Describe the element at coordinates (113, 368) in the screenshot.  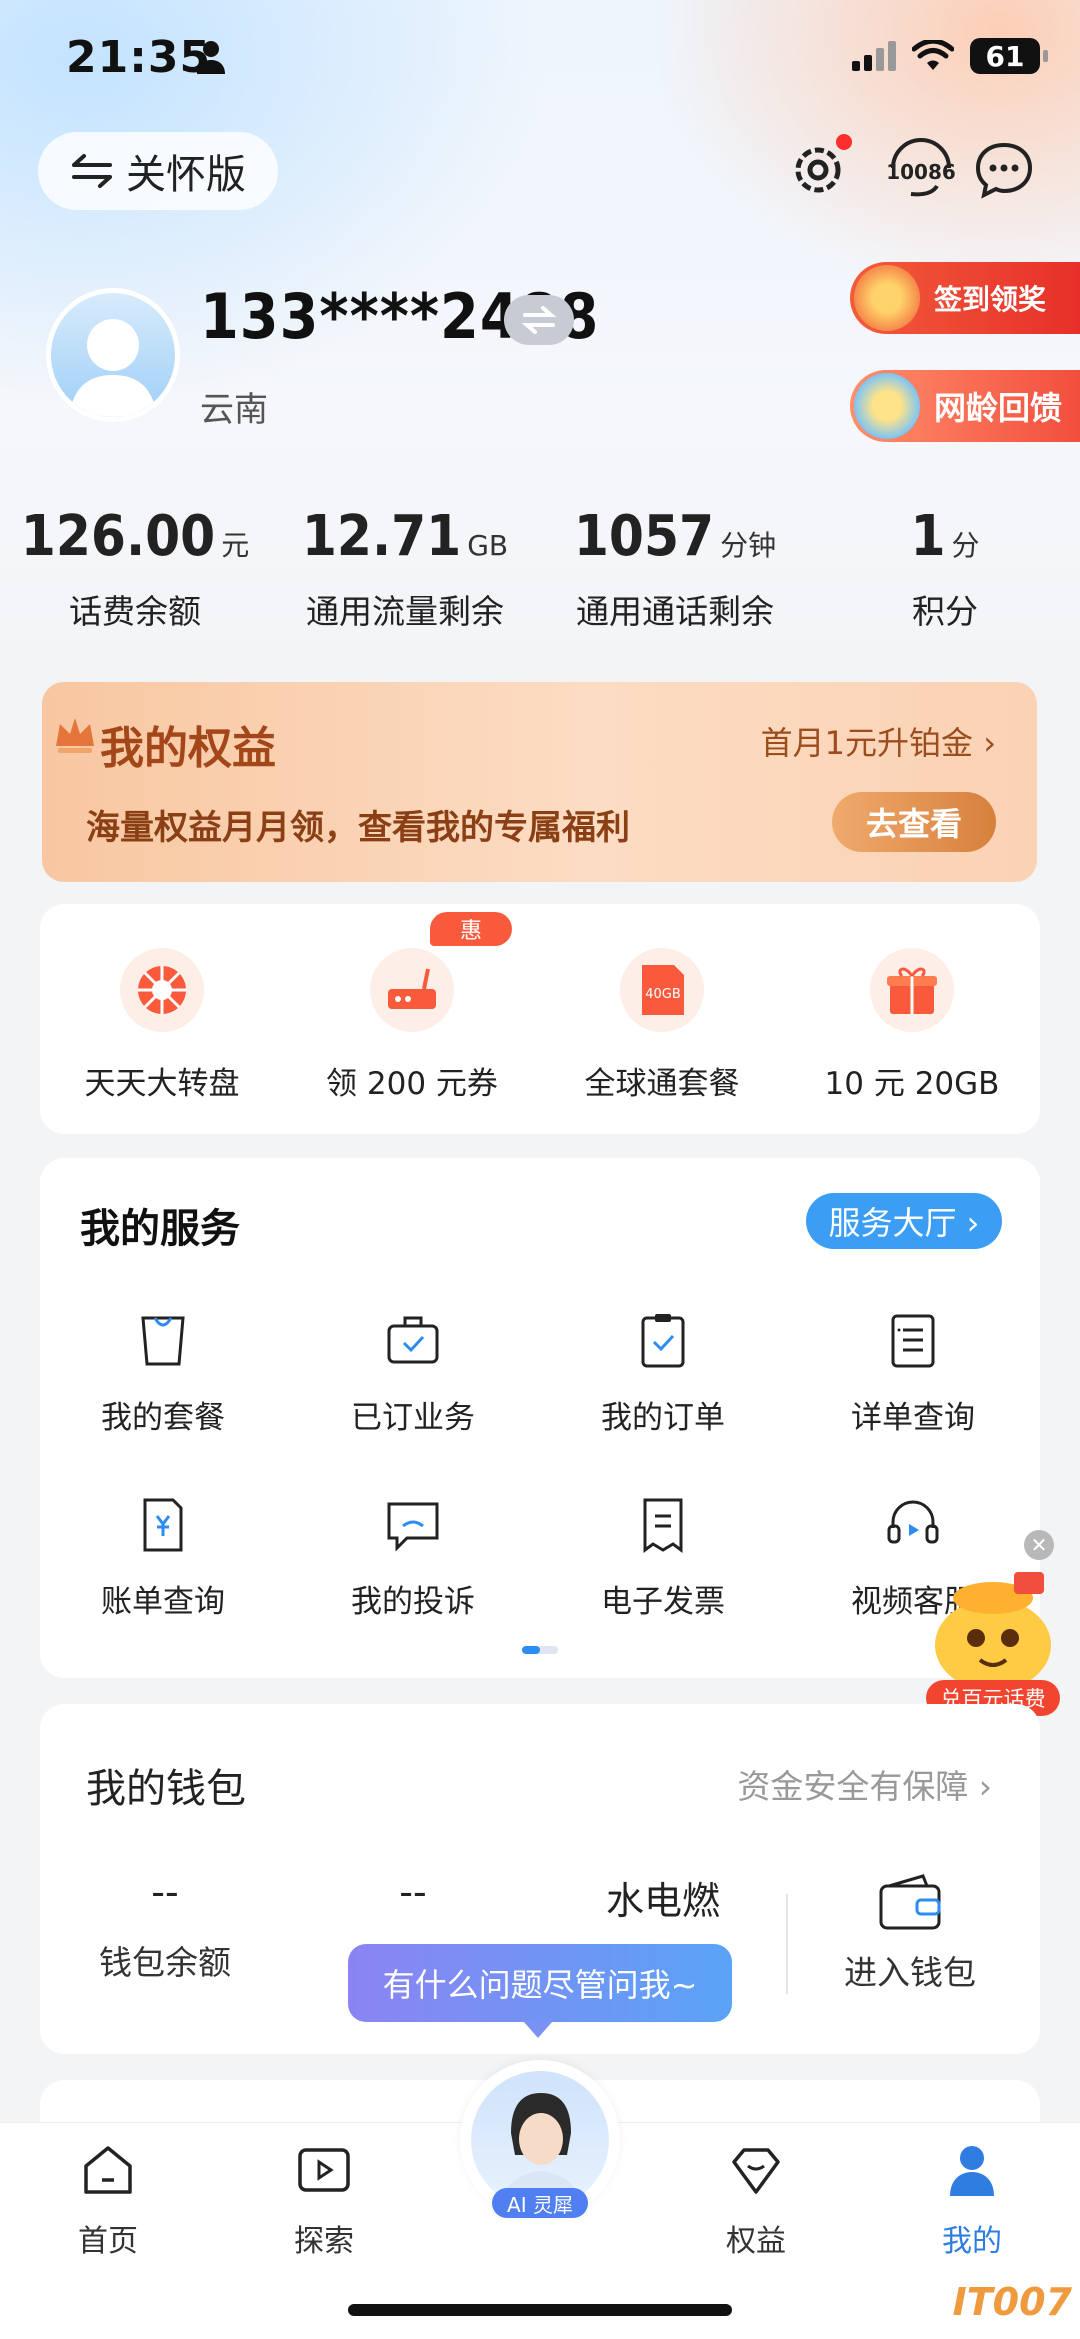
I see `default-avatar-icon` at that location.